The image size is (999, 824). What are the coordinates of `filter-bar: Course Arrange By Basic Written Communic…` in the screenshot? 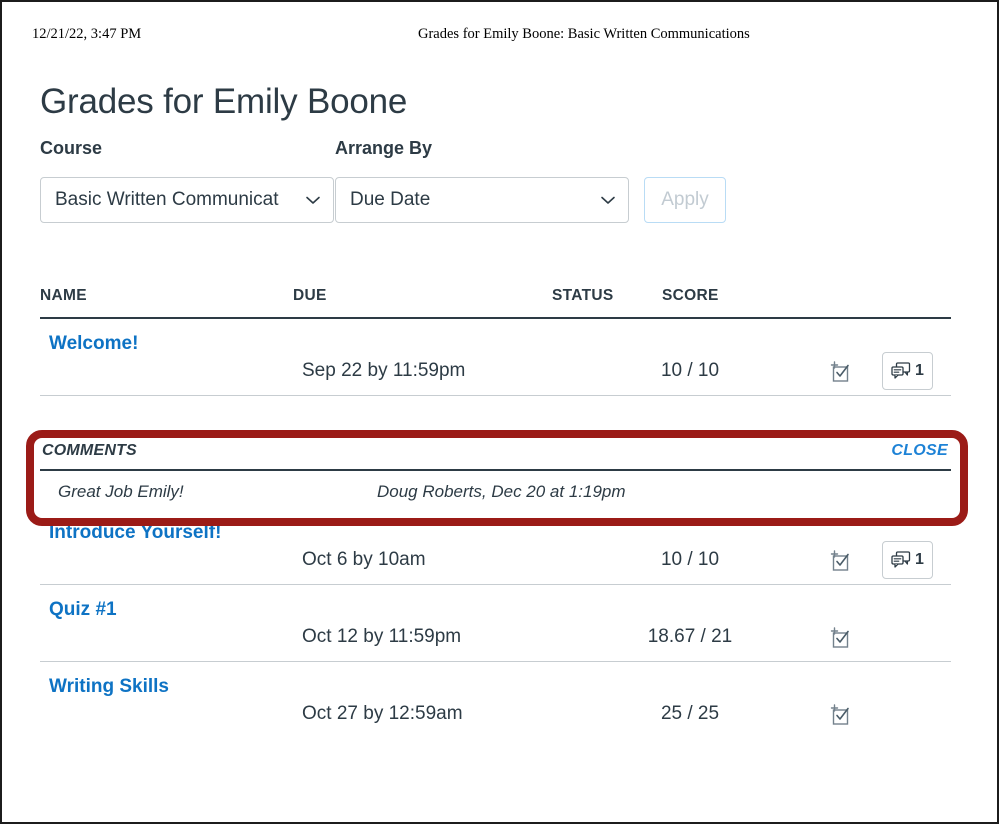 It's located at (499, 183).